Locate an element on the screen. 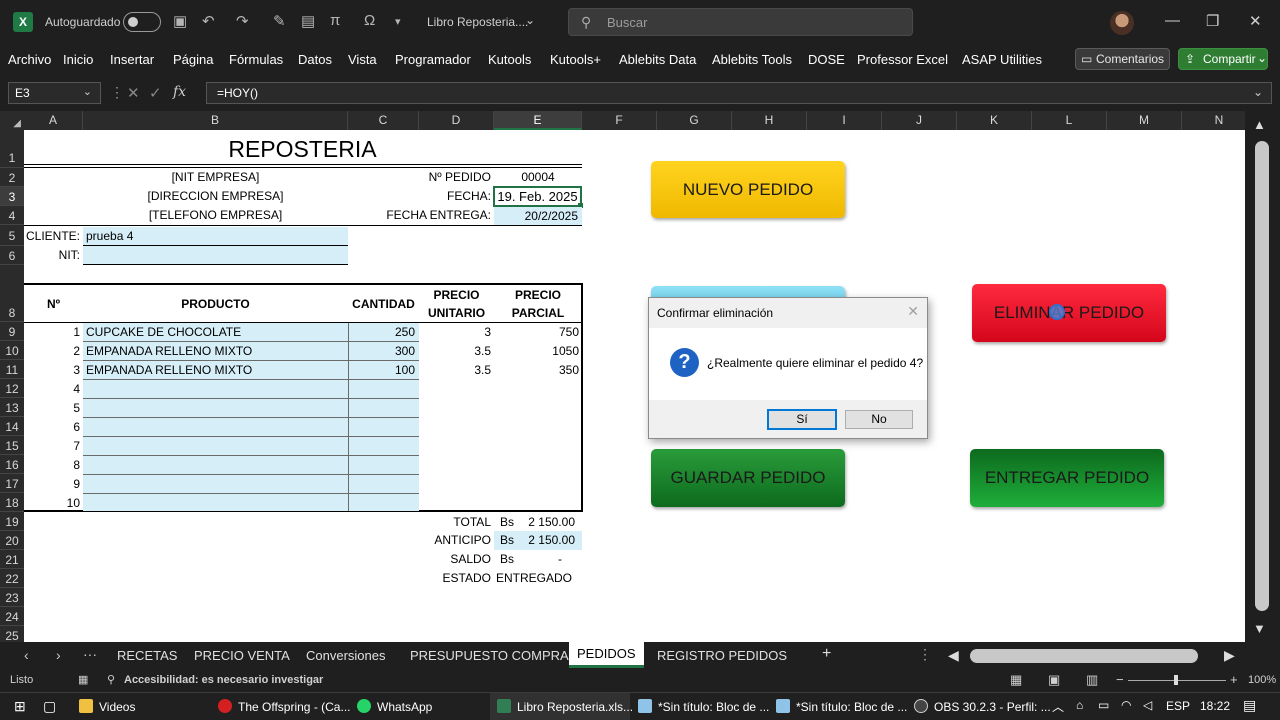 The height and width of the screenshot is (720, 1280). menu-vista: Vista is located at coordinates (362, 59).